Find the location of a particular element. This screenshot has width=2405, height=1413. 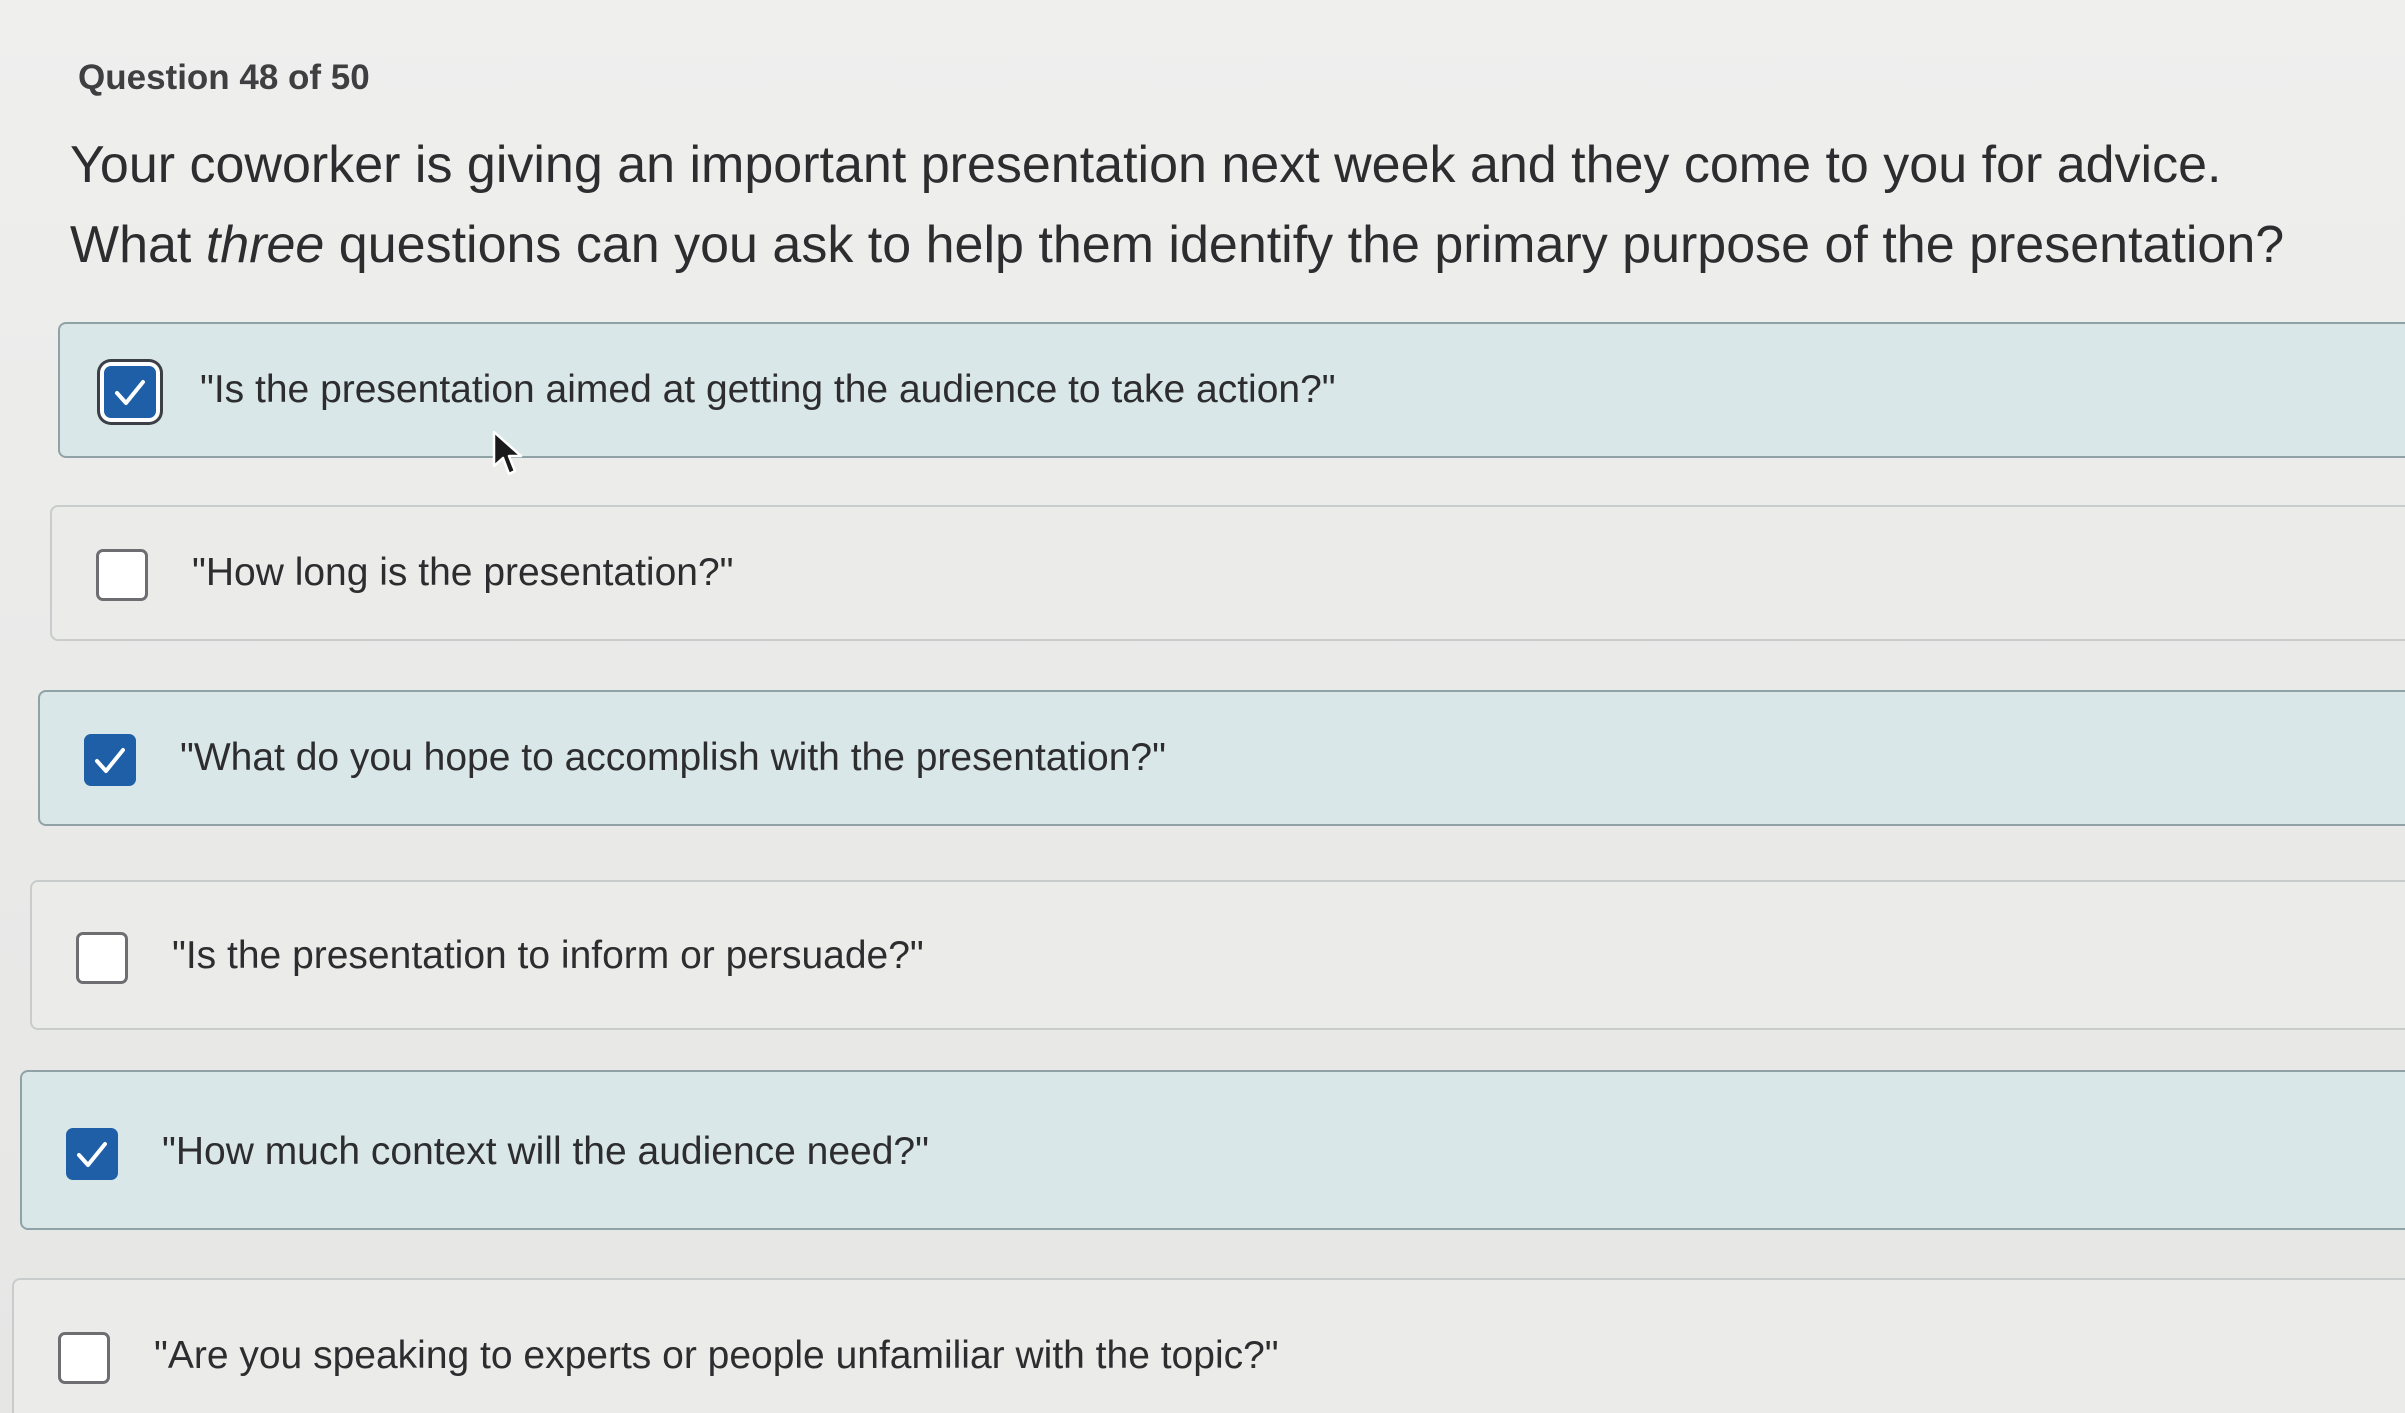

mouse-pointer-icon is located at coordinates (507, 453).